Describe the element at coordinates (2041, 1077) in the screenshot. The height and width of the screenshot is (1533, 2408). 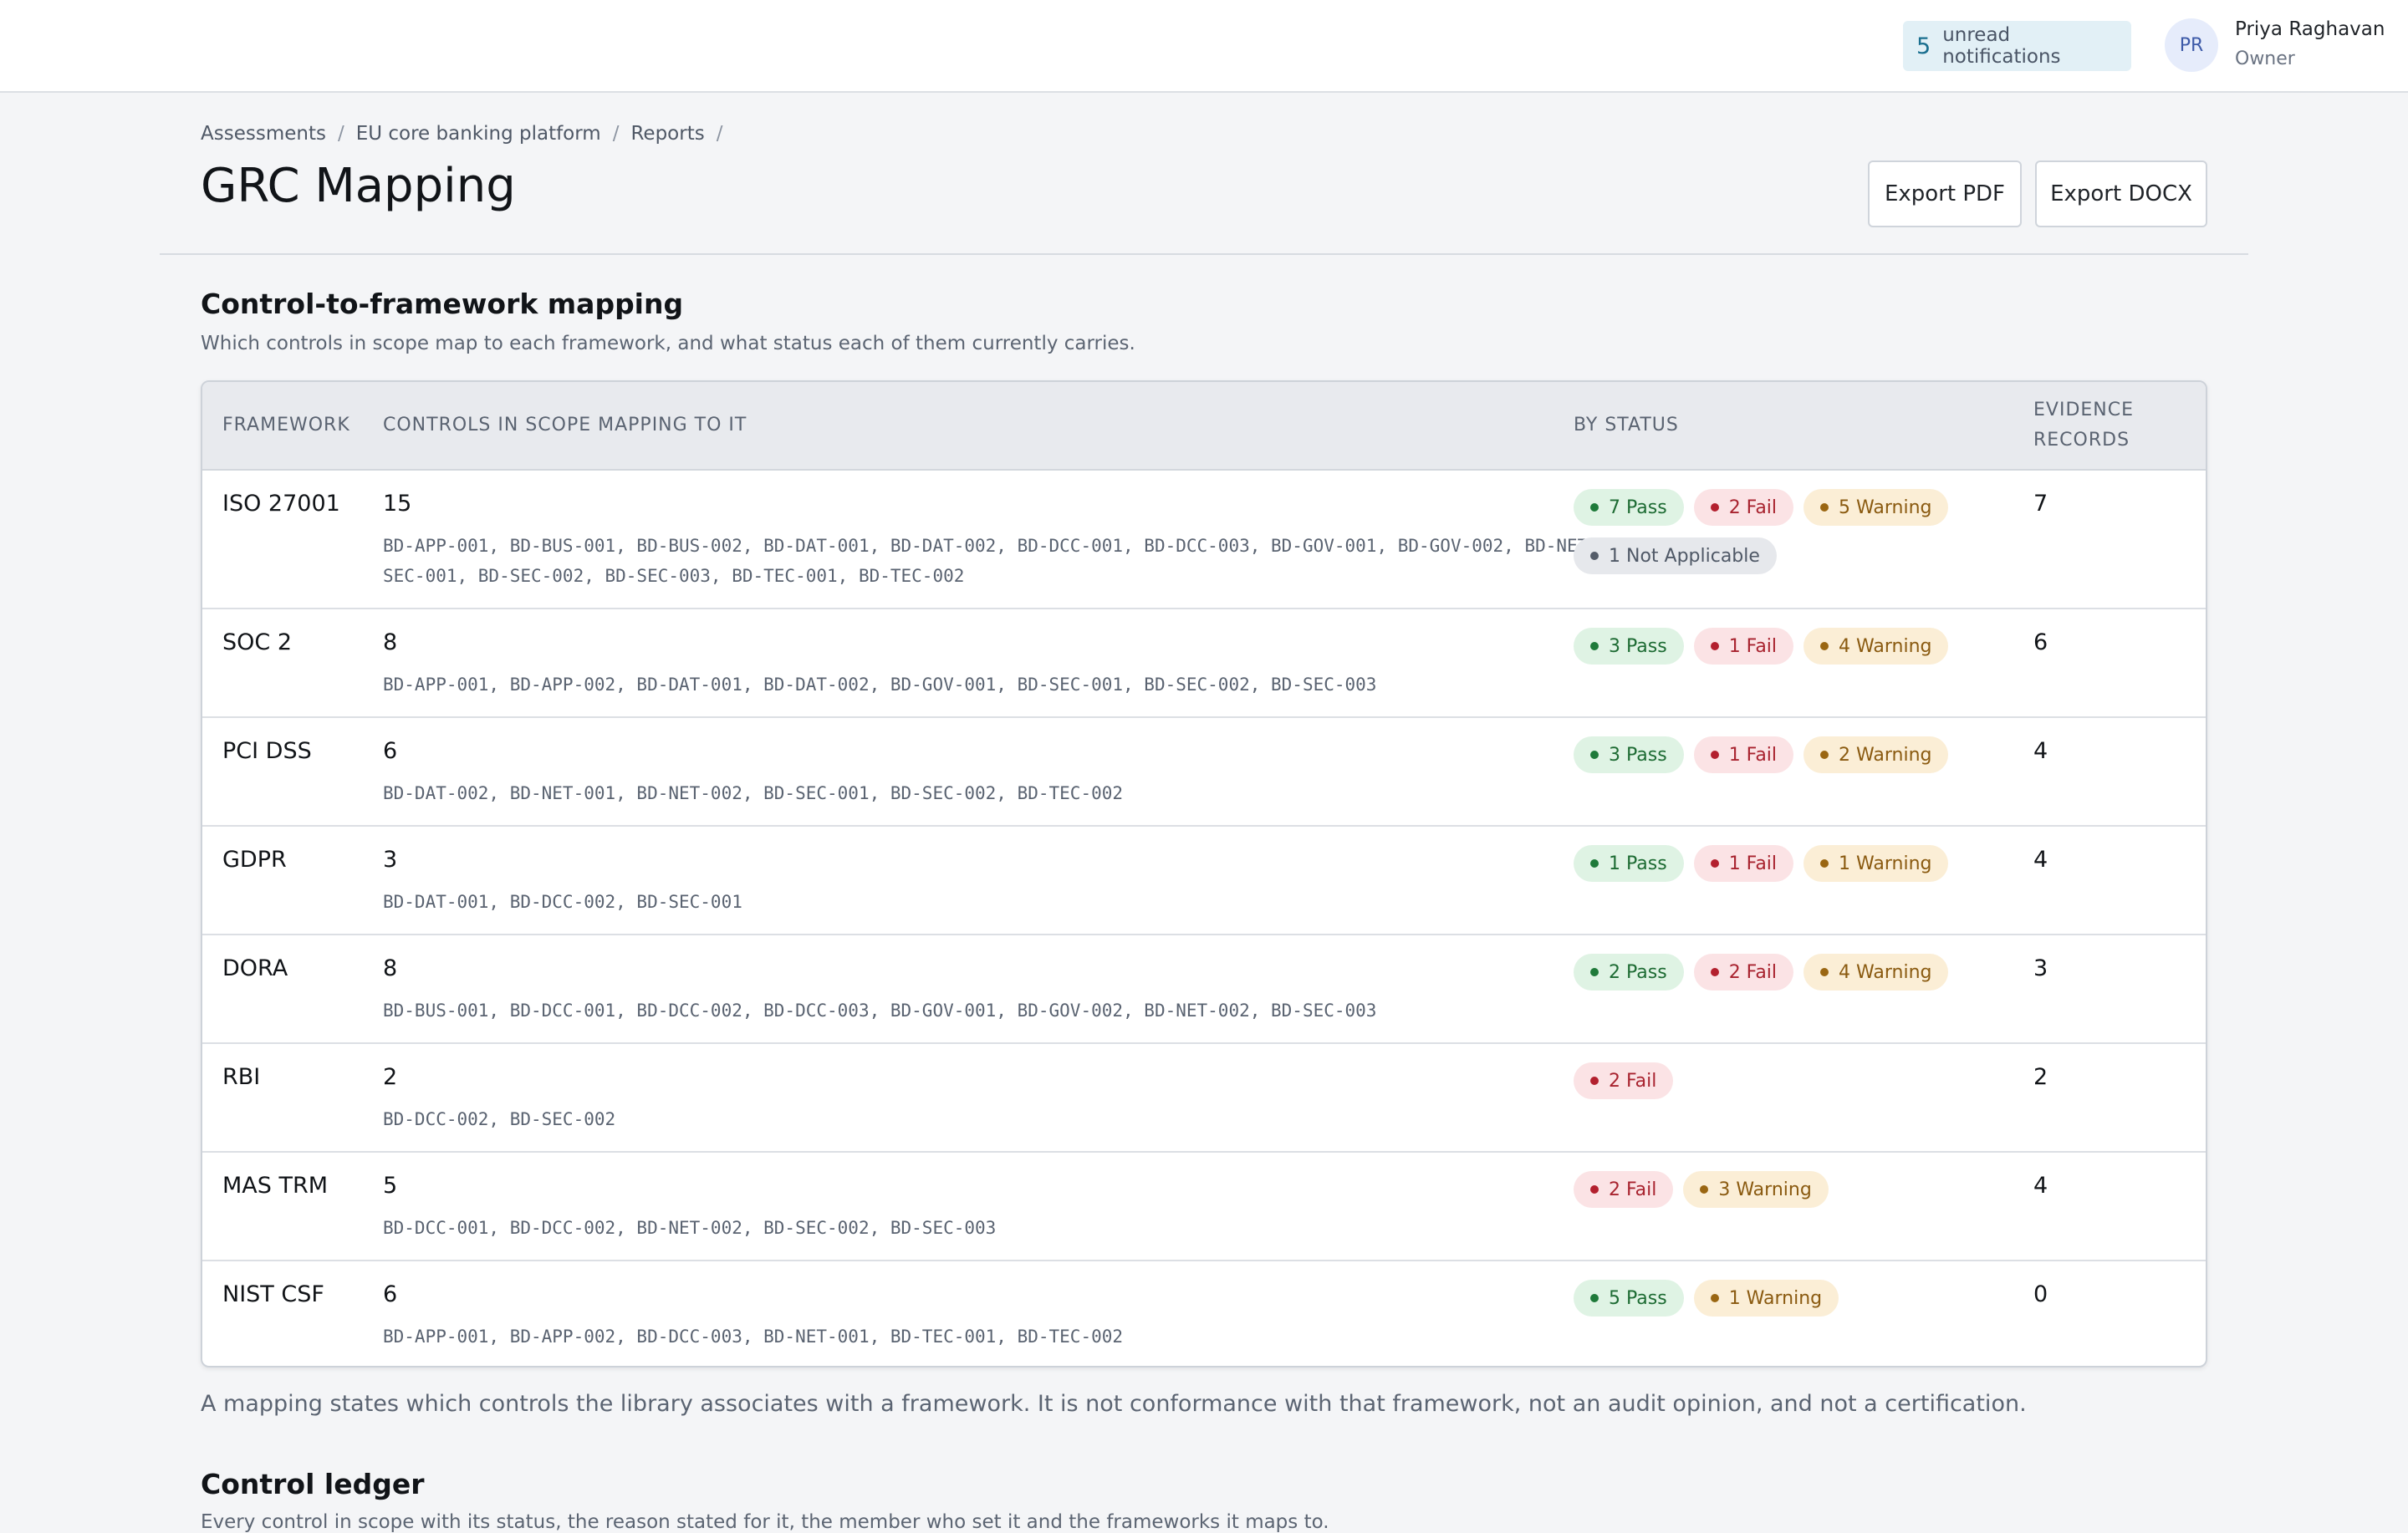
I see `evidence-count: 2` at that location.